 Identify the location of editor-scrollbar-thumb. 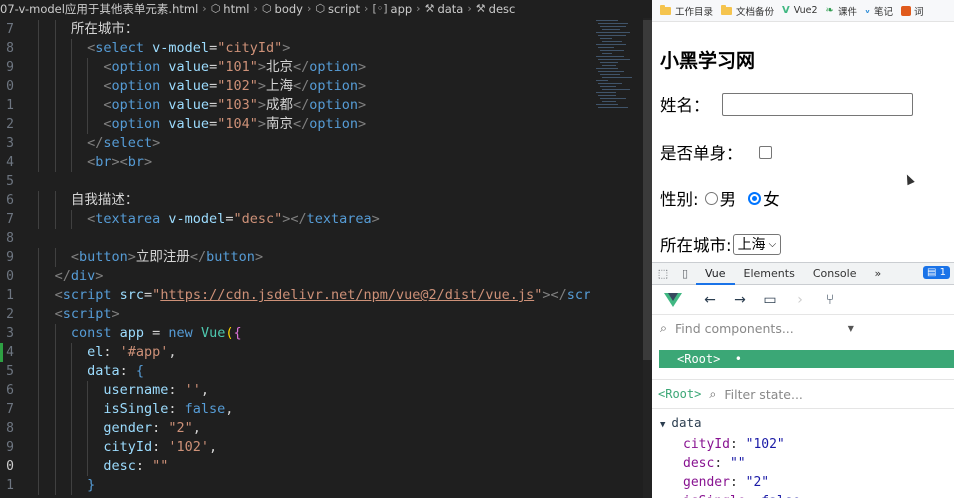
(647, 190).